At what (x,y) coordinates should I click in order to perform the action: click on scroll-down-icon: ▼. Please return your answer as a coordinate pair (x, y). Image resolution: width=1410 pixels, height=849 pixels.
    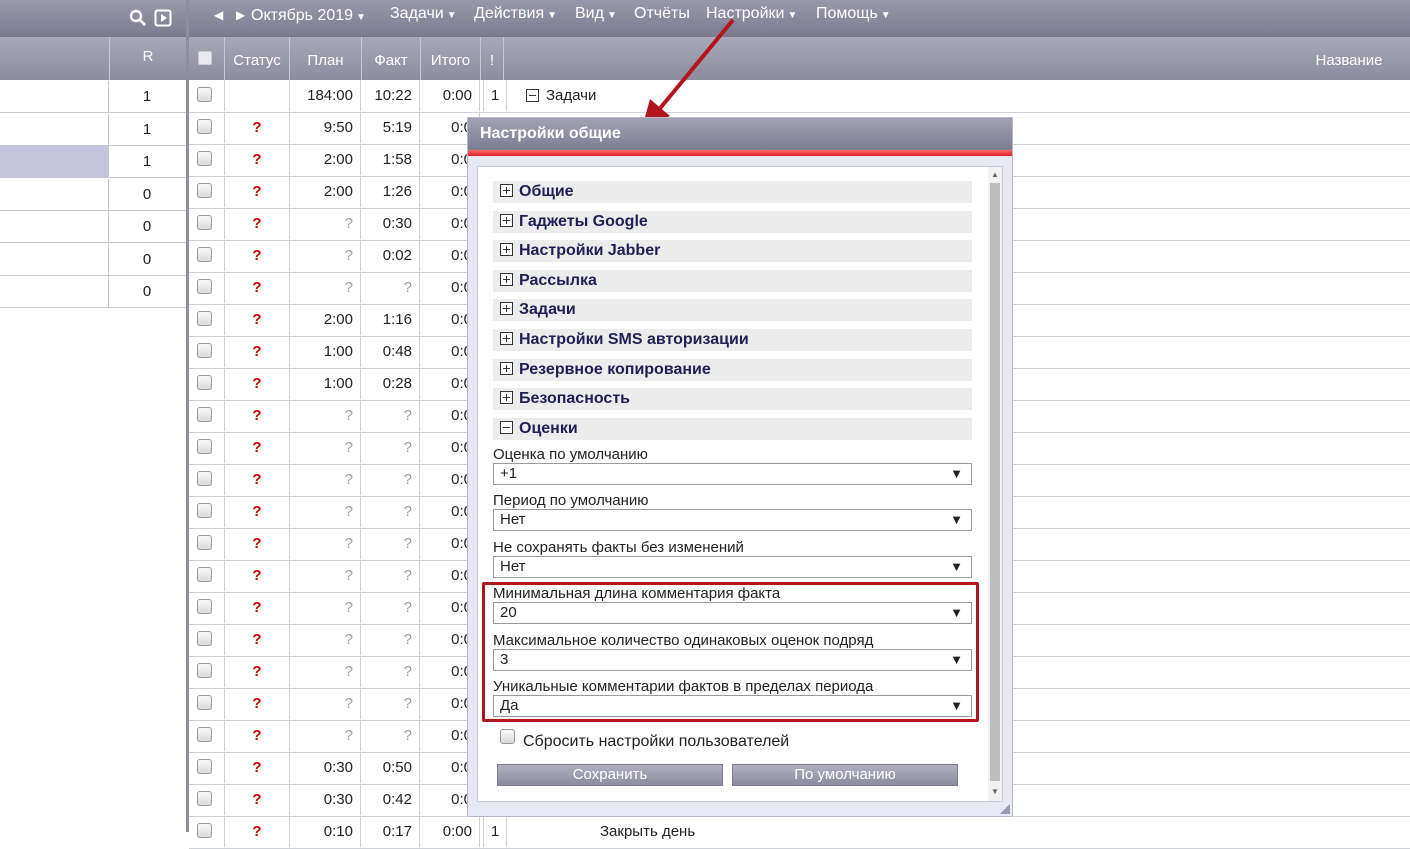
    Looking at the image, I should click on (995, 791).